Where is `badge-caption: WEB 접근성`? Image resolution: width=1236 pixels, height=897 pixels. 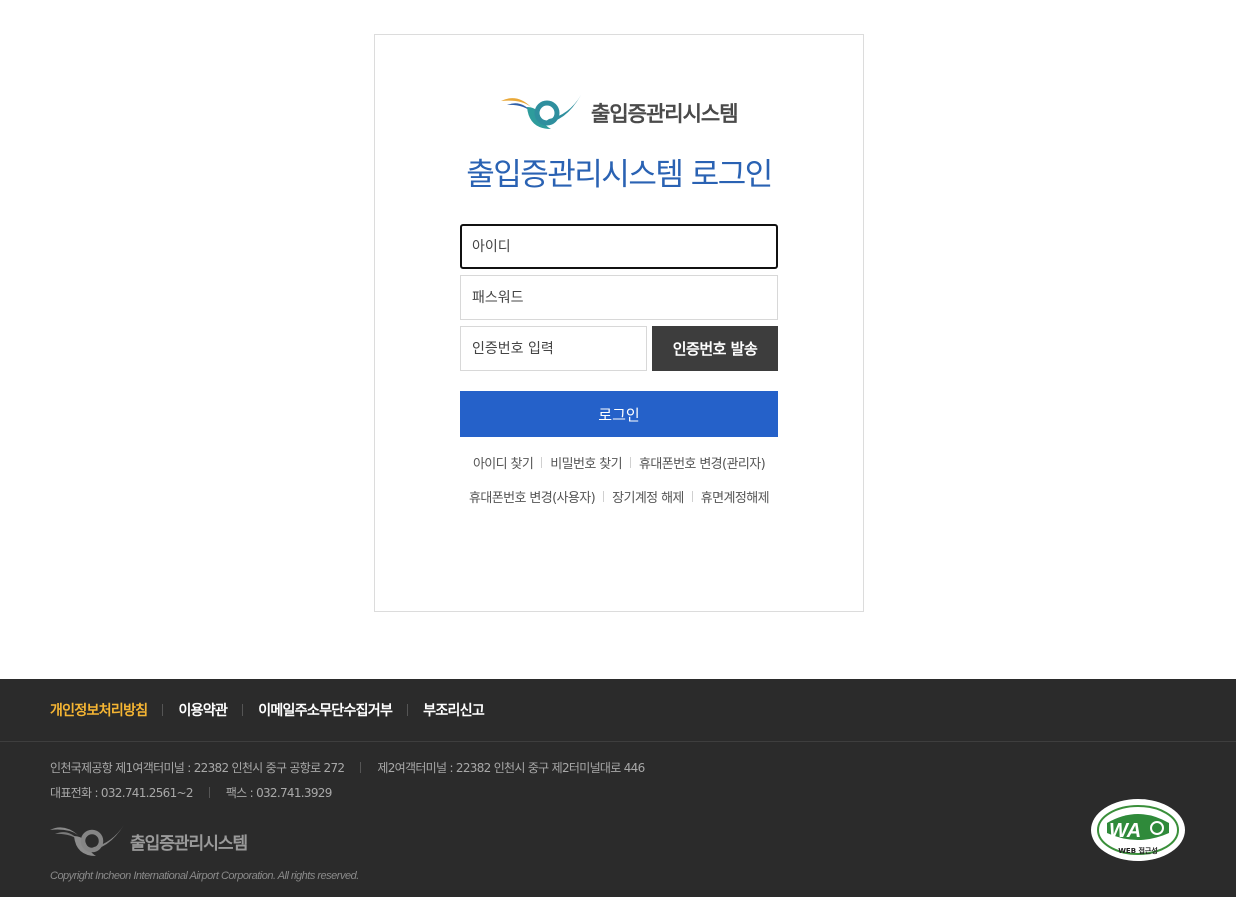
badge-caption: WEB 접근성 is located at coordinates (1138, 850).